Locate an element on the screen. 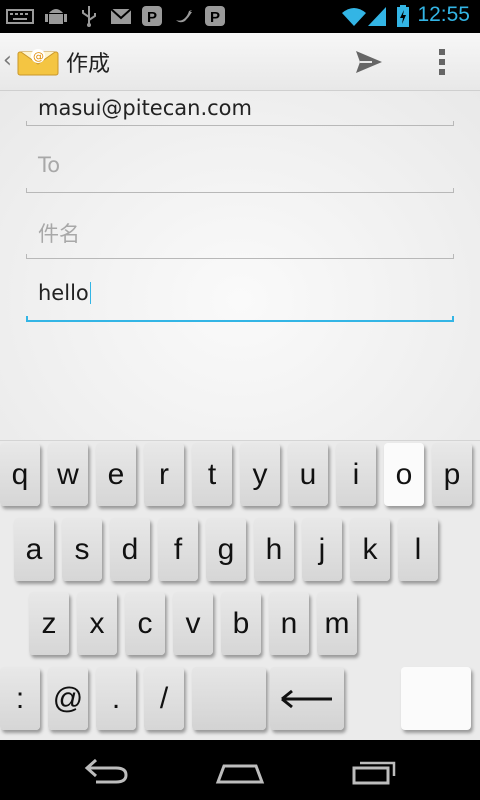 The height and width of the screenshot is (800, 480). subject-placeholder: 件名 is located at coordinates (59, 234).